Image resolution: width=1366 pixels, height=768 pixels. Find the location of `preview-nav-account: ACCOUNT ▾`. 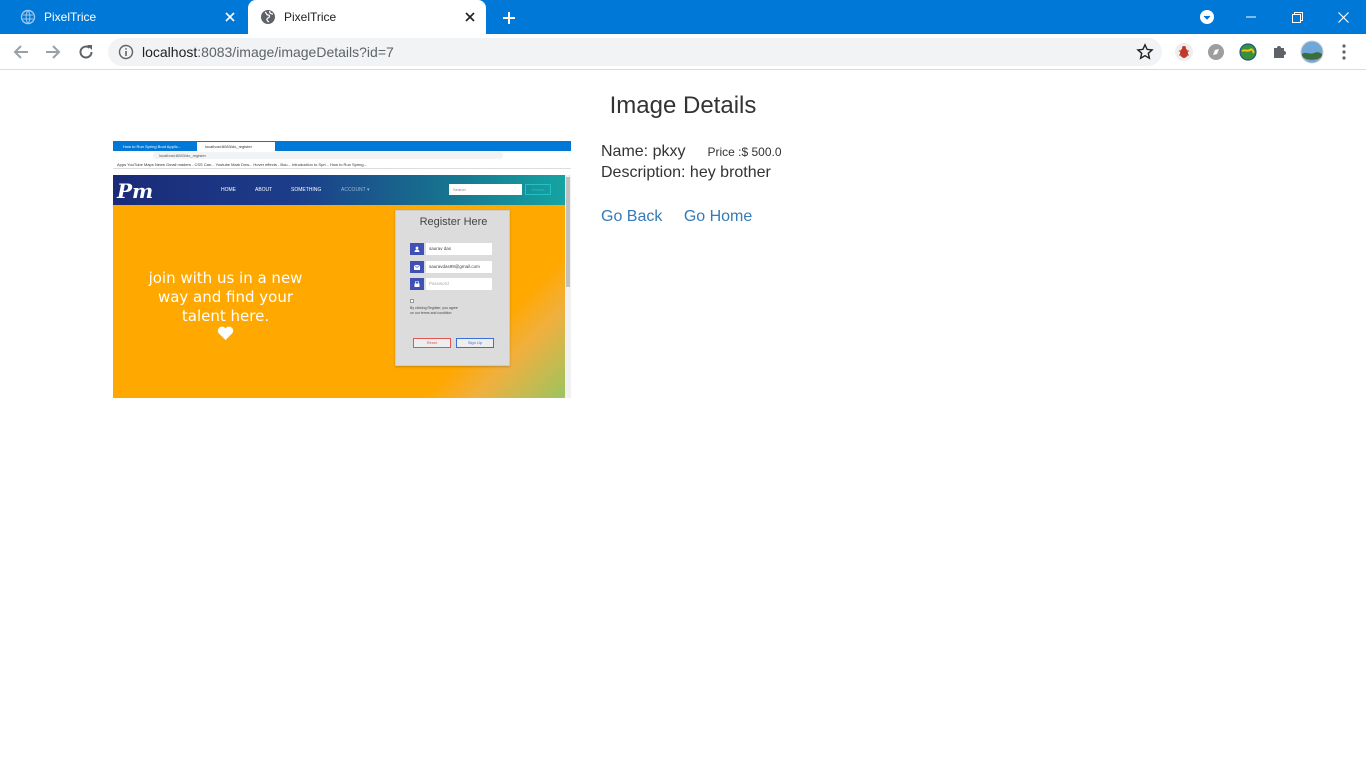

preview-nav-account: ACCOUNT ▾ is located at coordinates (355, 190).